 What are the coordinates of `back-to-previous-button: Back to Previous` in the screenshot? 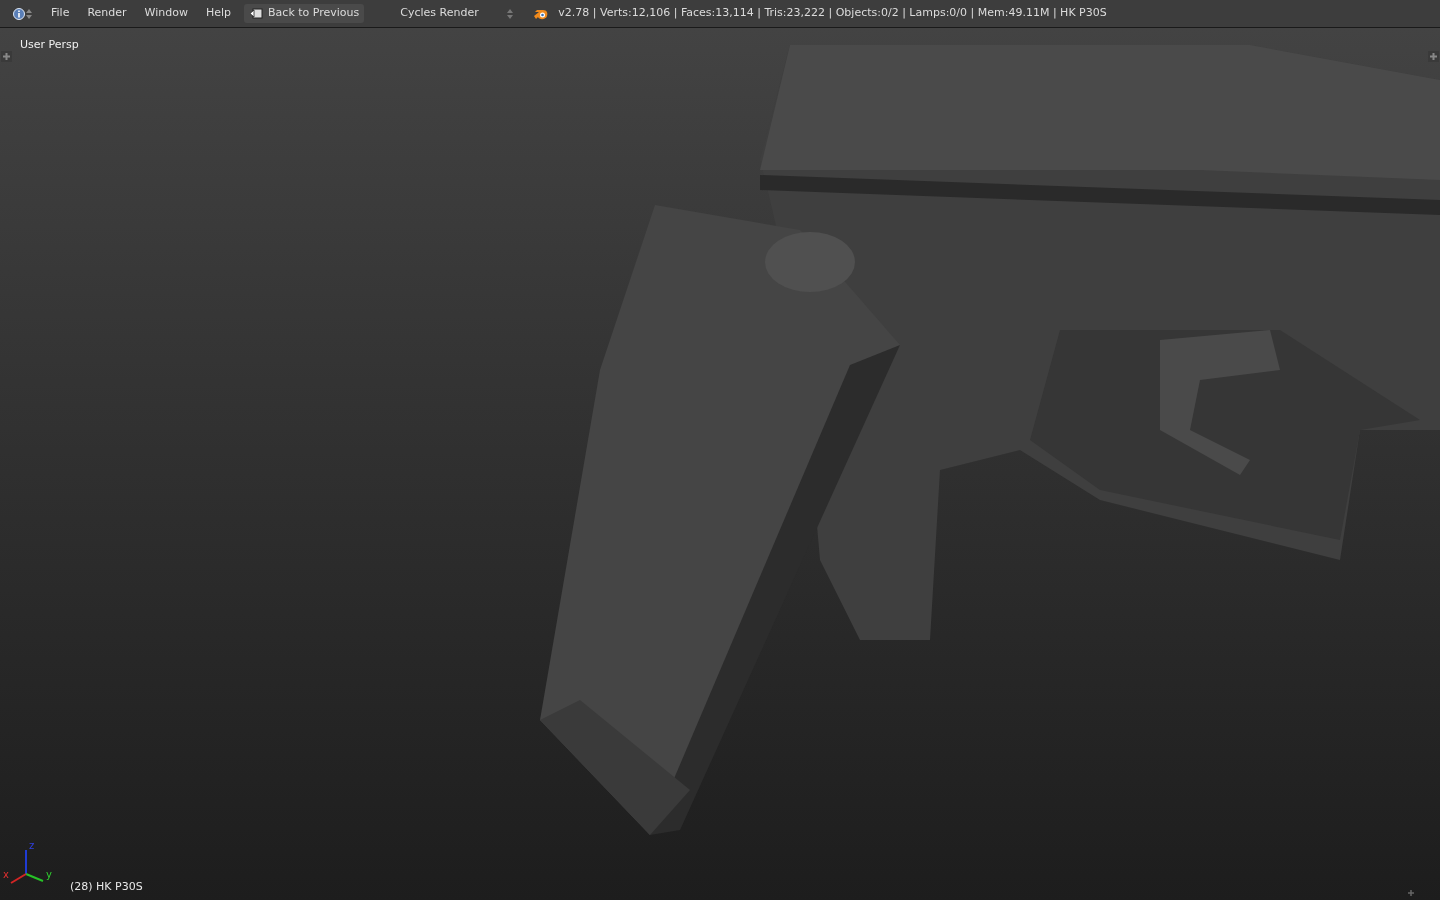 It's located at (304, 13).